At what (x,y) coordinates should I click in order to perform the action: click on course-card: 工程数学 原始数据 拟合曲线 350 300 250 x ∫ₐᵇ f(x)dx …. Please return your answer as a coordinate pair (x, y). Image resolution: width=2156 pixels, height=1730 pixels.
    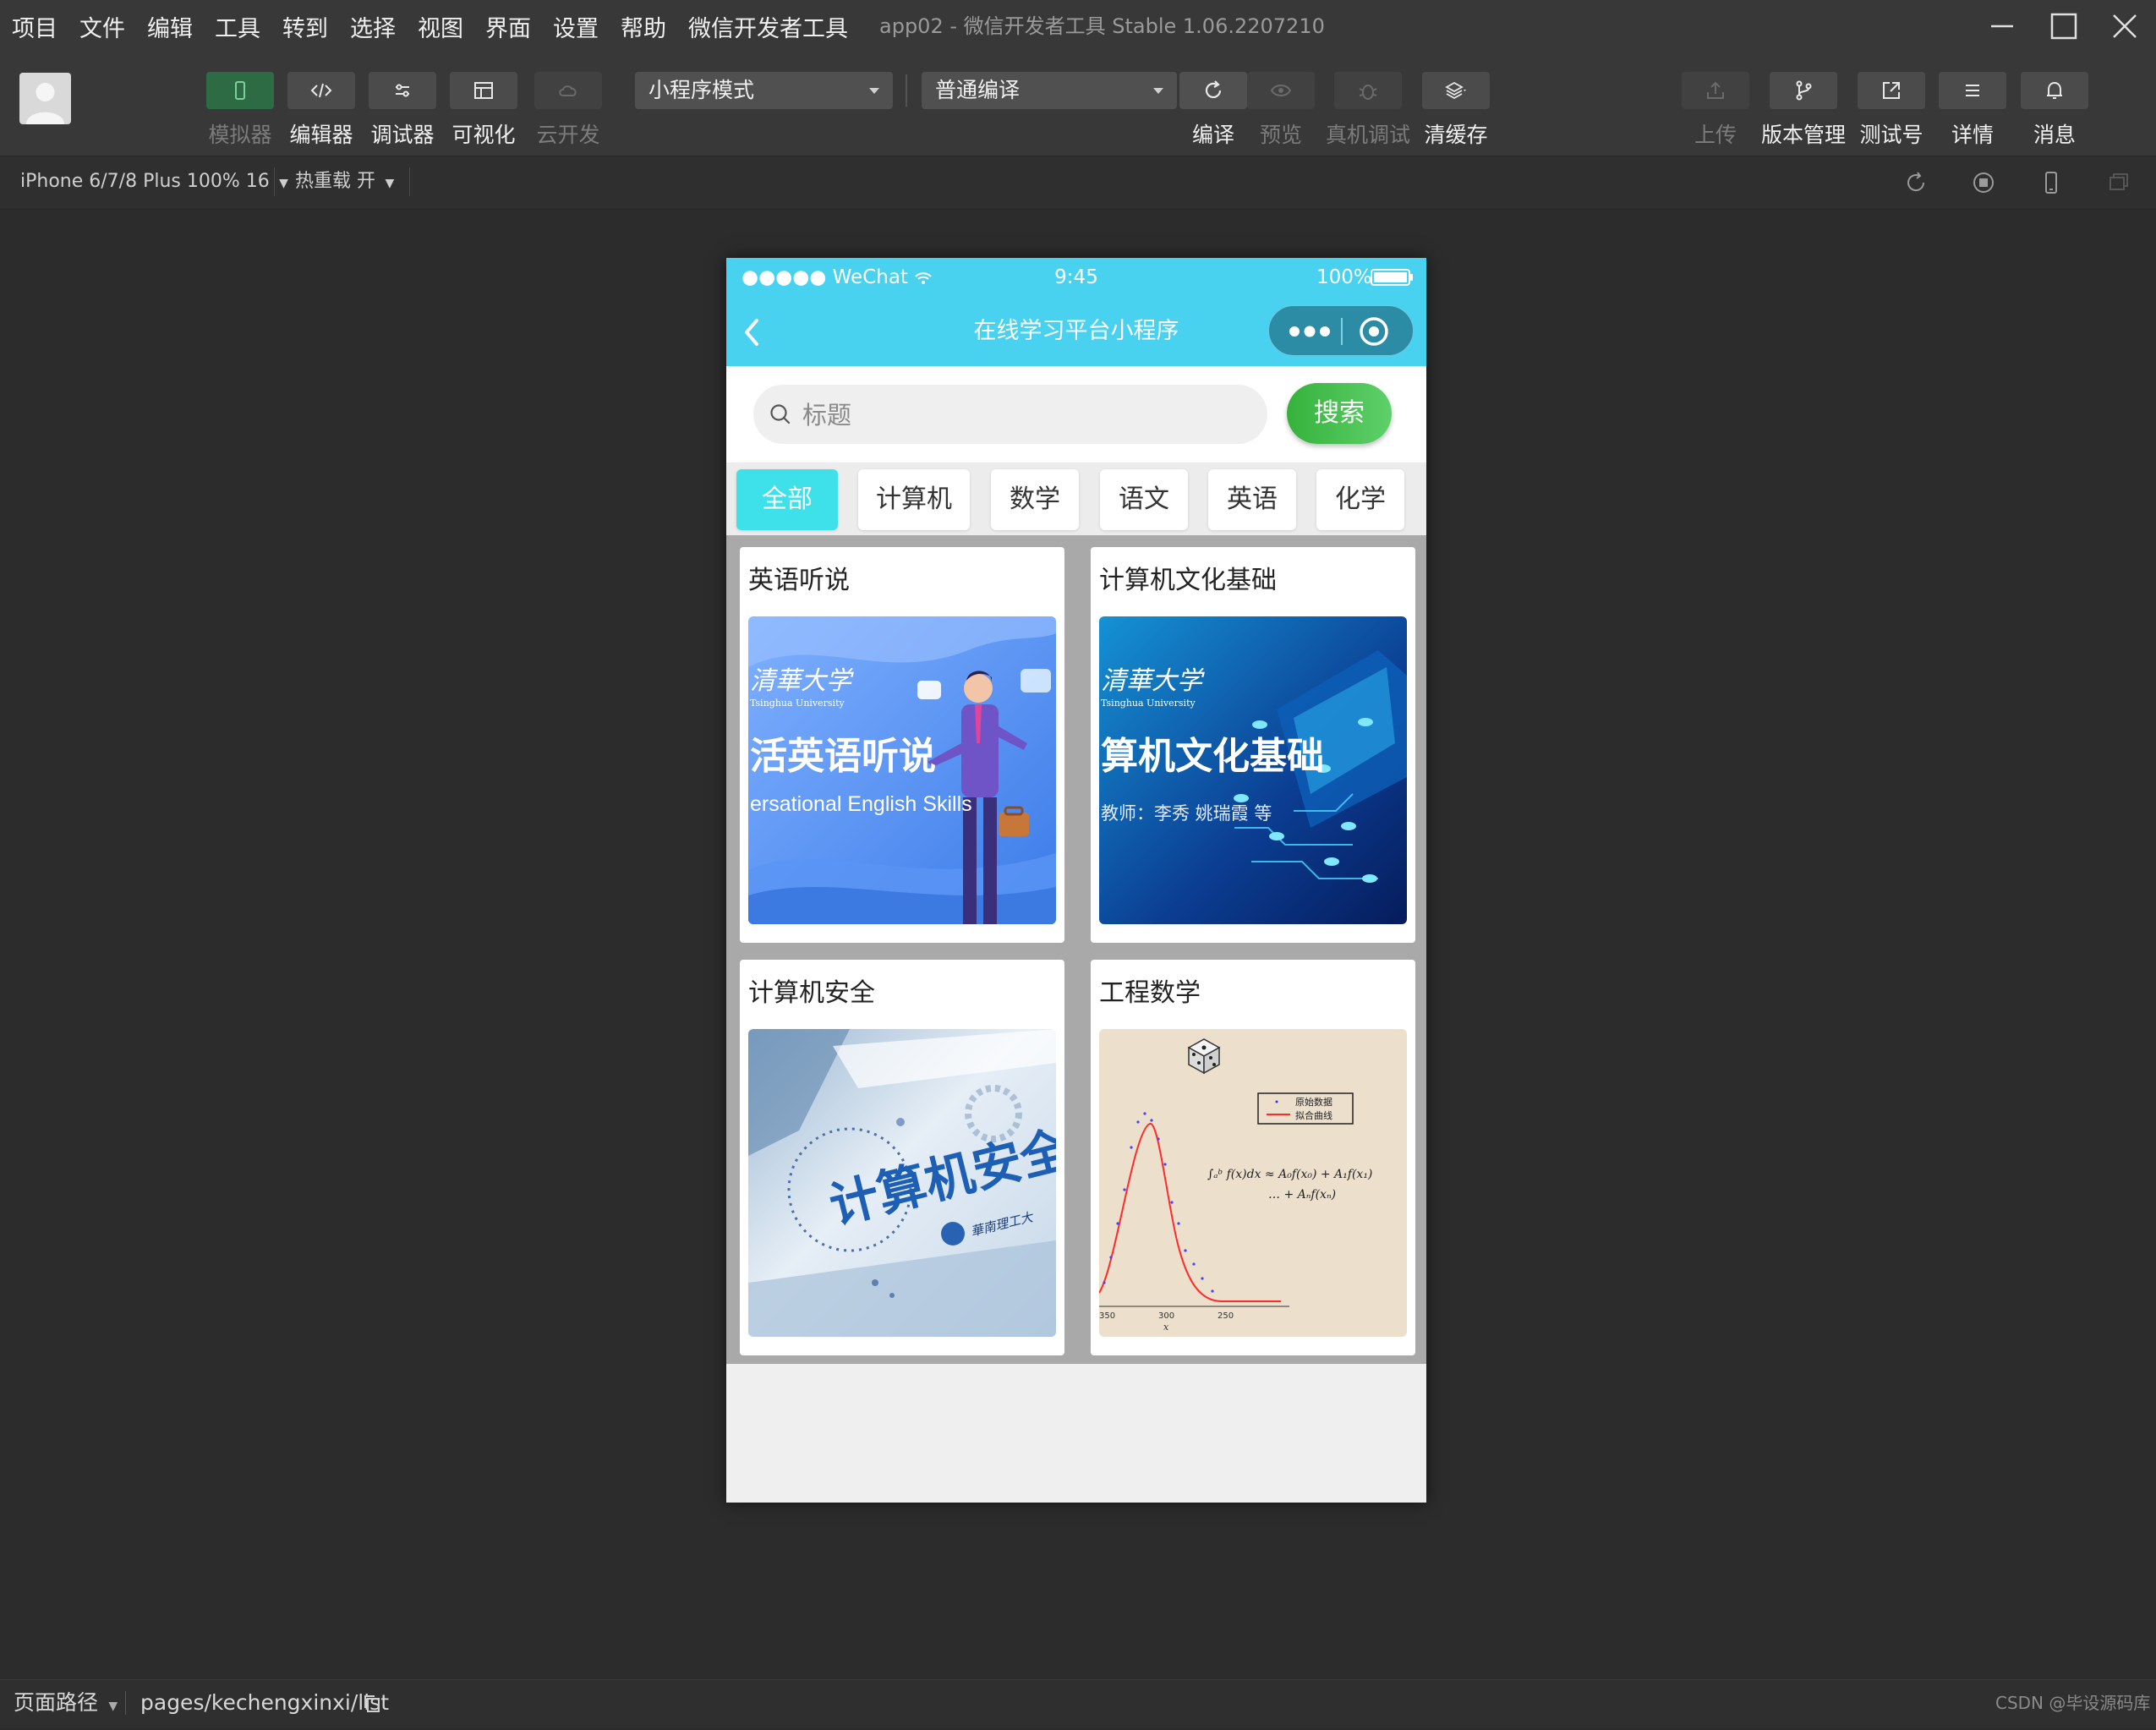
    Looking at the image, I should click on (1253, 1157).